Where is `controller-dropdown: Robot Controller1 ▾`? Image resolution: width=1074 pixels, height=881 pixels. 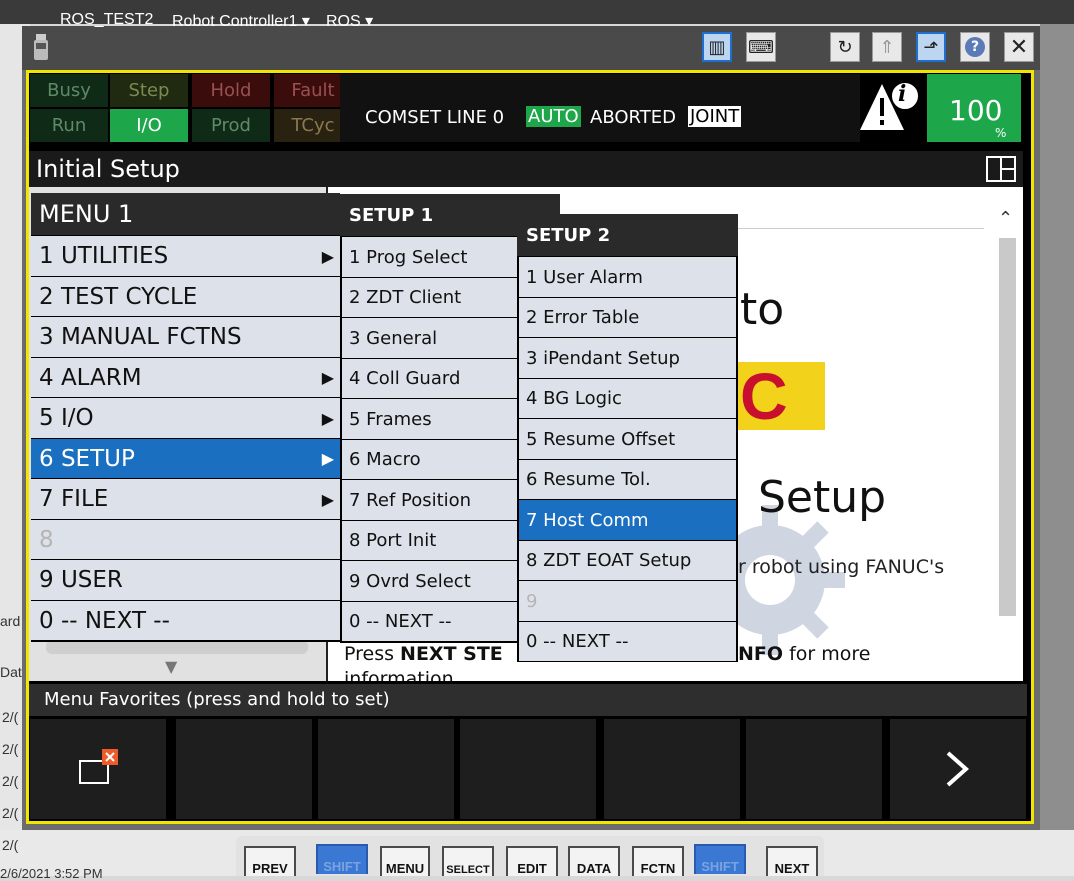
controller-dropdown: Robot Controller1 ▾ is located at coordinates (241, 21).